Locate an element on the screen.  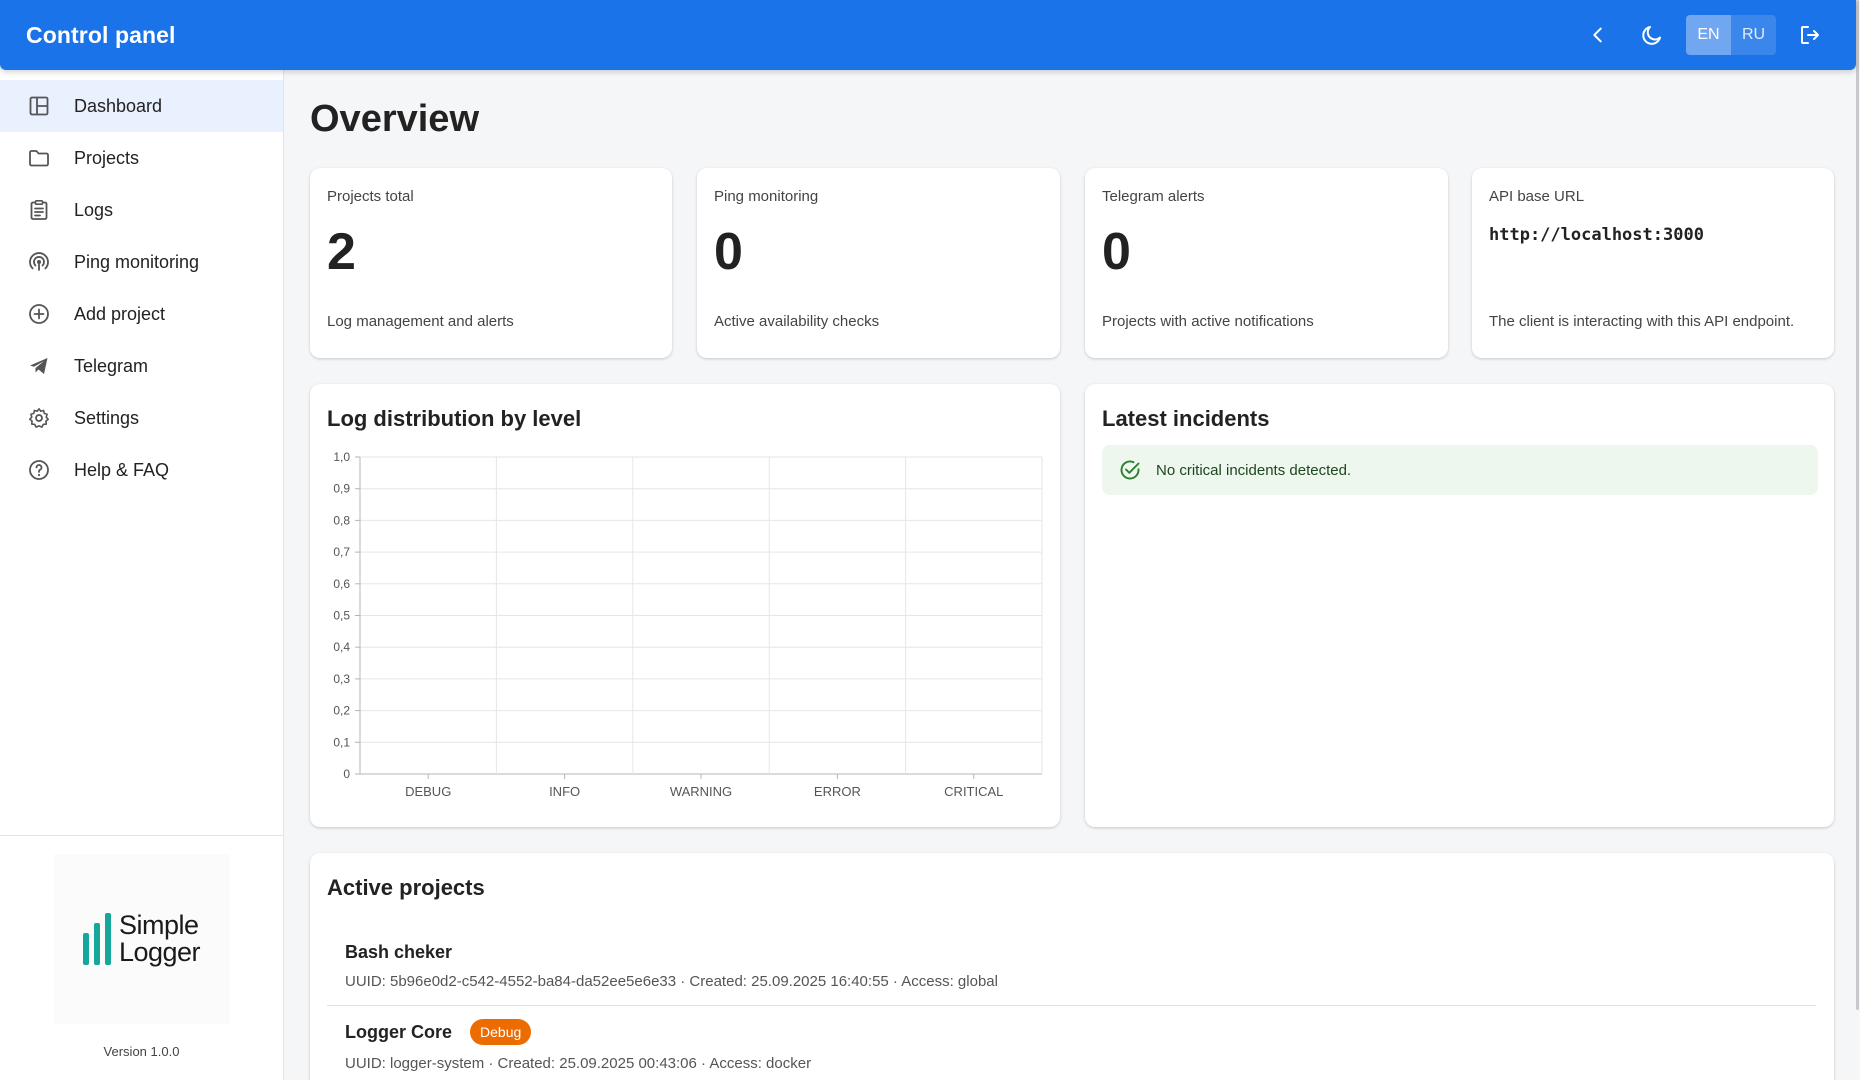
theme-toggle-button is located at coordinates (1652, 35).